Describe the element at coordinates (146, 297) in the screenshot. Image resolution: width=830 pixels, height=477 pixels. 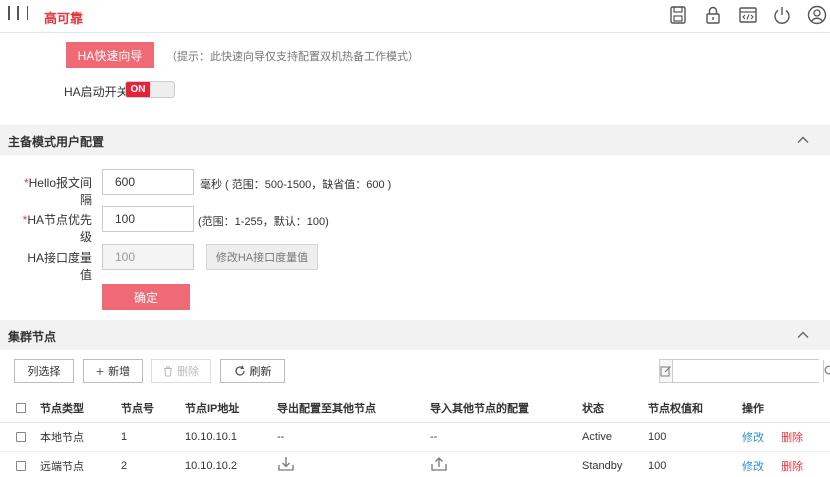
I see `confirm-button: 确定` at that location.